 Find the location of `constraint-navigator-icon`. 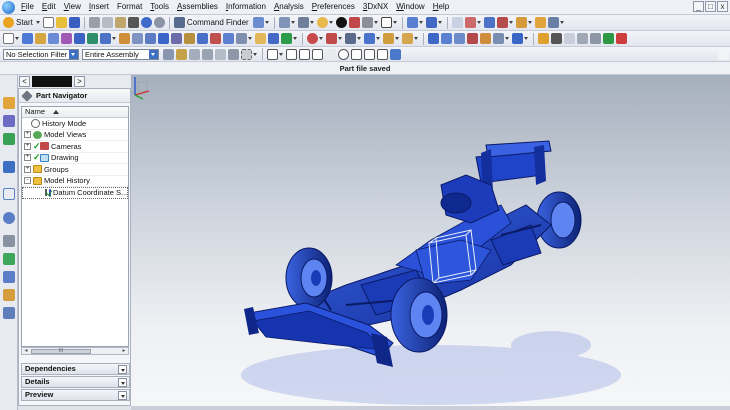

constraint-navigator-icon is located at coordinates (9, 139).